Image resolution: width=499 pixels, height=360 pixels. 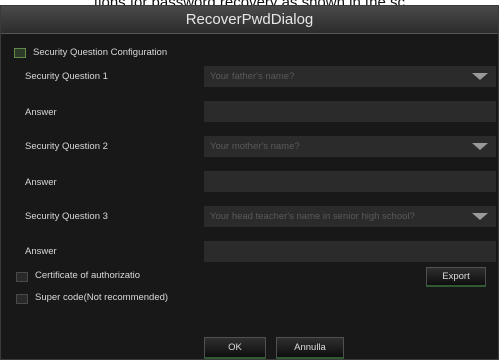 What do you see at coordinates (252, 76) in the screenshot?
I see `security-question-1-value: Your father's name?` at bounding box center [252, 76].